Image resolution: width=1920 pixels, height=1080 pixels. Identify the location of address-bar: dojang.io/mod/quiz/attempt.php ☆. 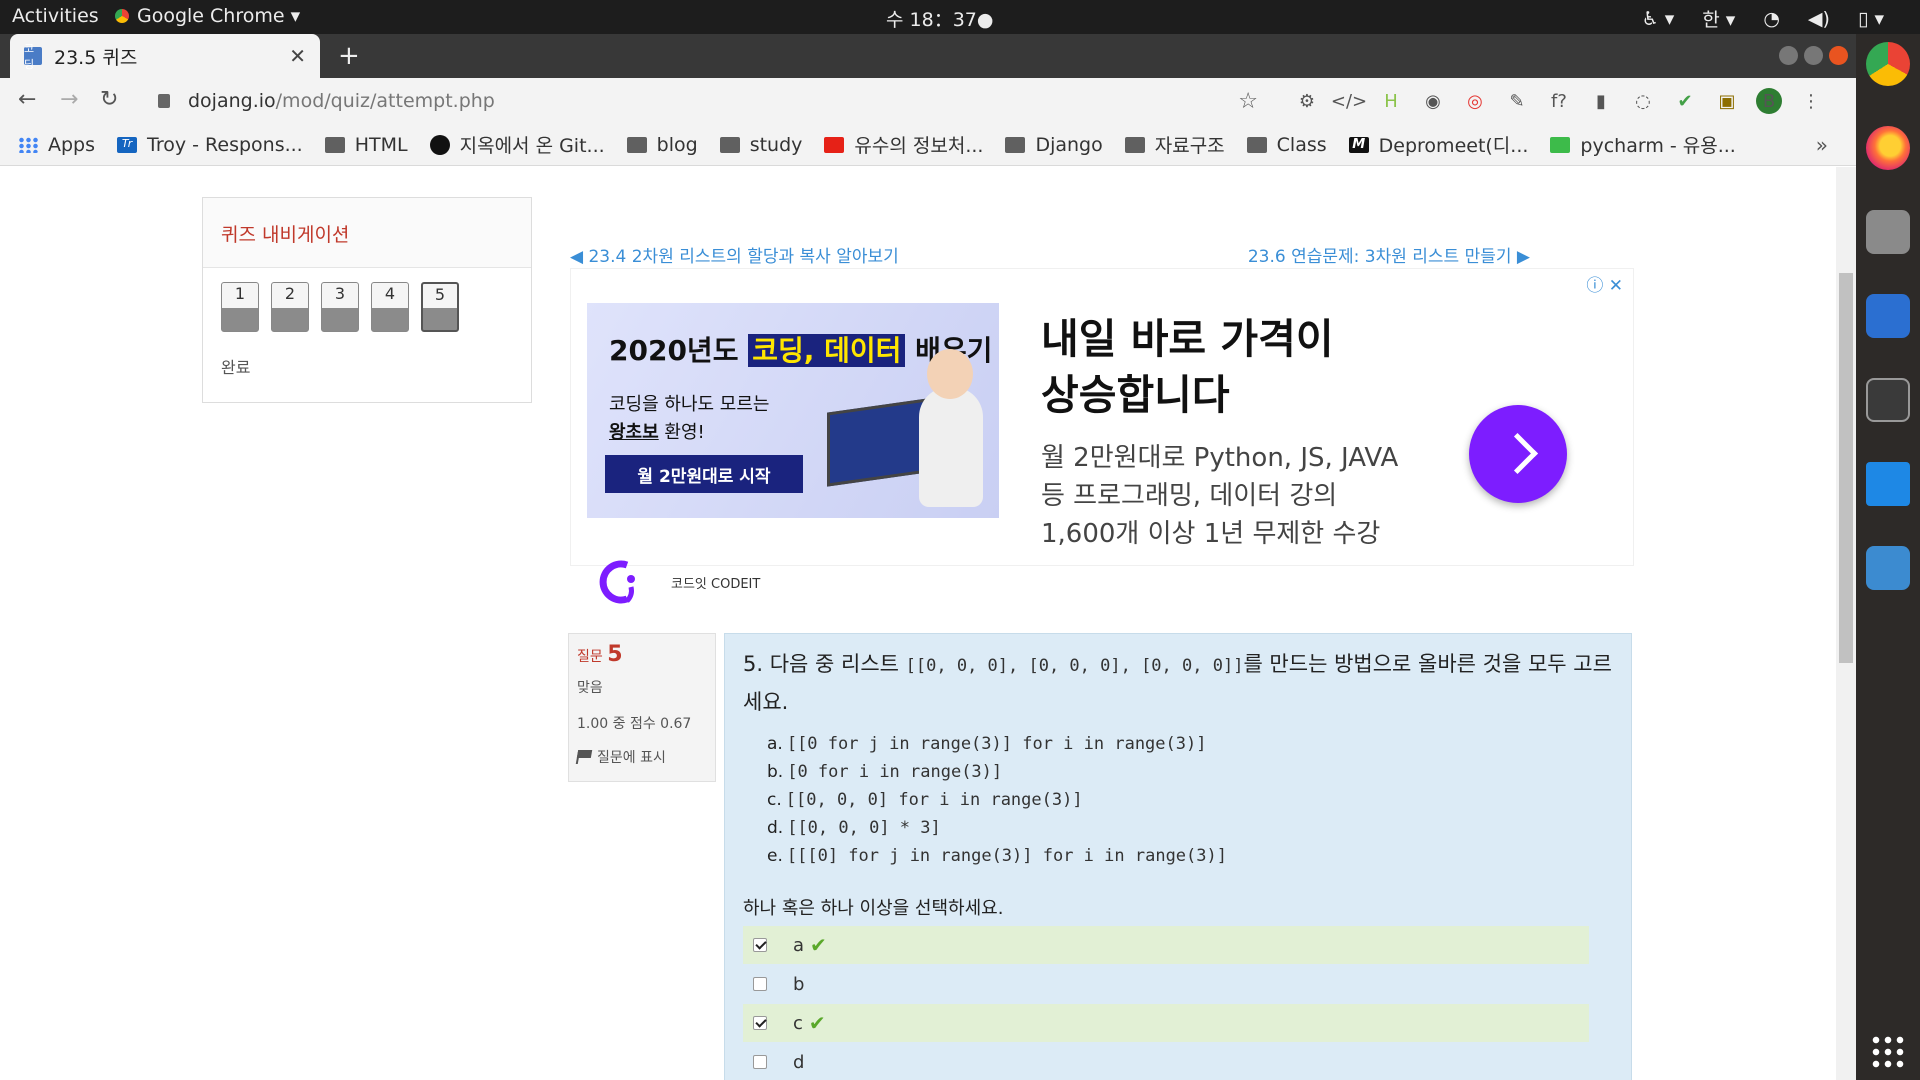
(704, 101).